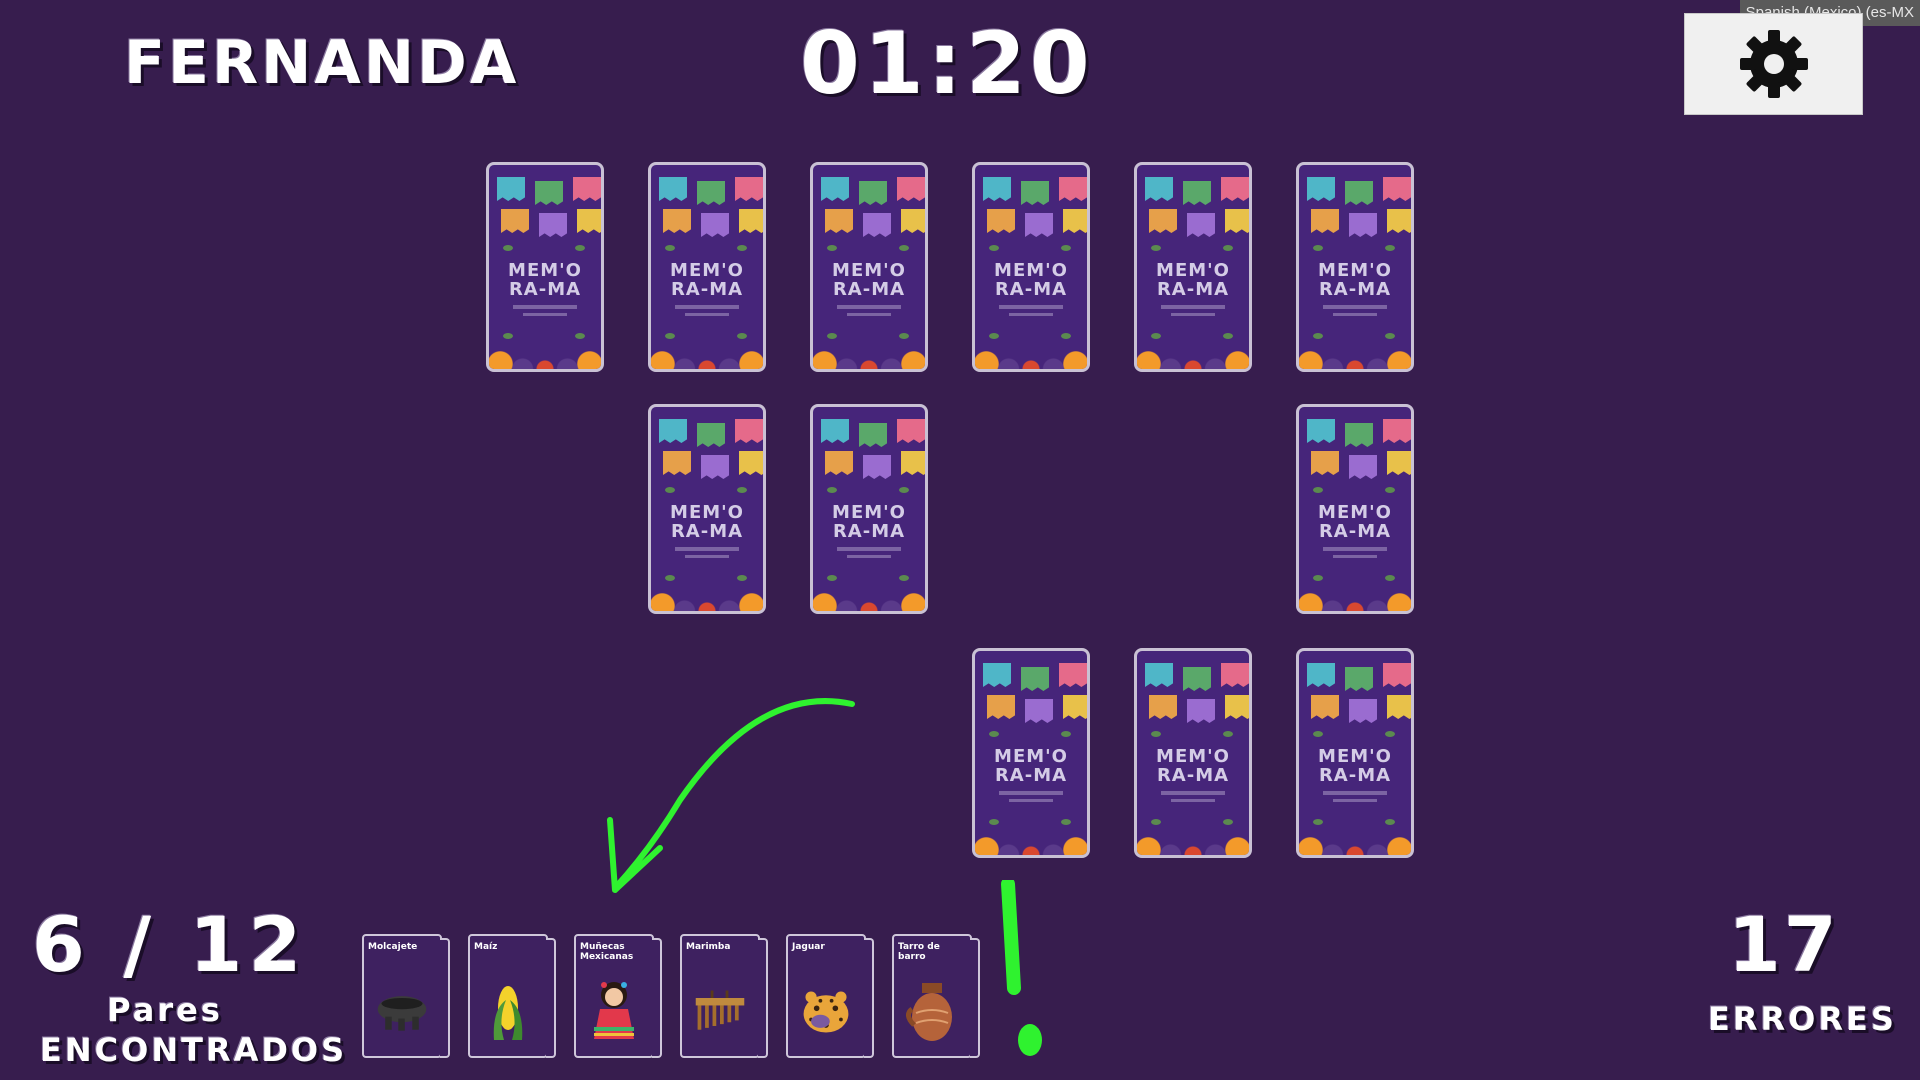 The height and width of the screenshot is (1080, 1920). I want to click on clay-jar-icon, so click(929, 1012).